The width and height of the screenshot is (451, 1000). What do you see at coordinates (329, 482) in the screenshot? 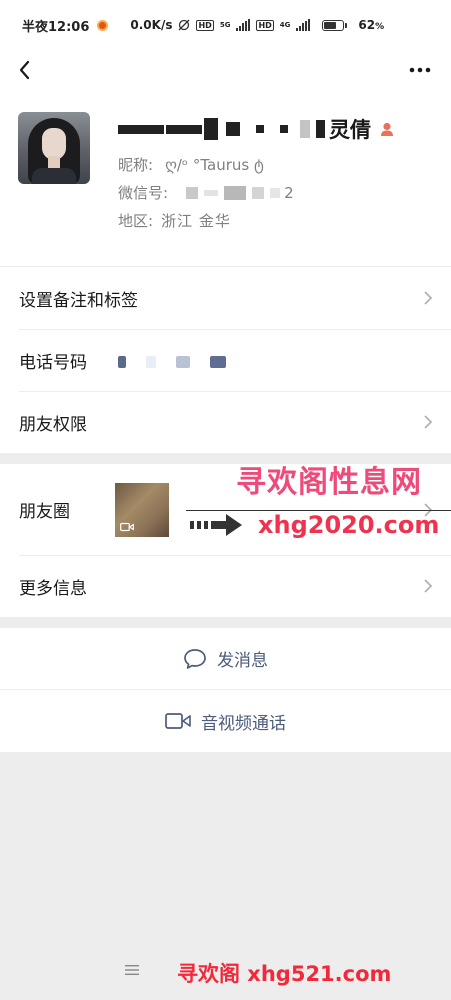
I see `watermark-title: 寻欢阁性息网` at bounding box center [329, 482].